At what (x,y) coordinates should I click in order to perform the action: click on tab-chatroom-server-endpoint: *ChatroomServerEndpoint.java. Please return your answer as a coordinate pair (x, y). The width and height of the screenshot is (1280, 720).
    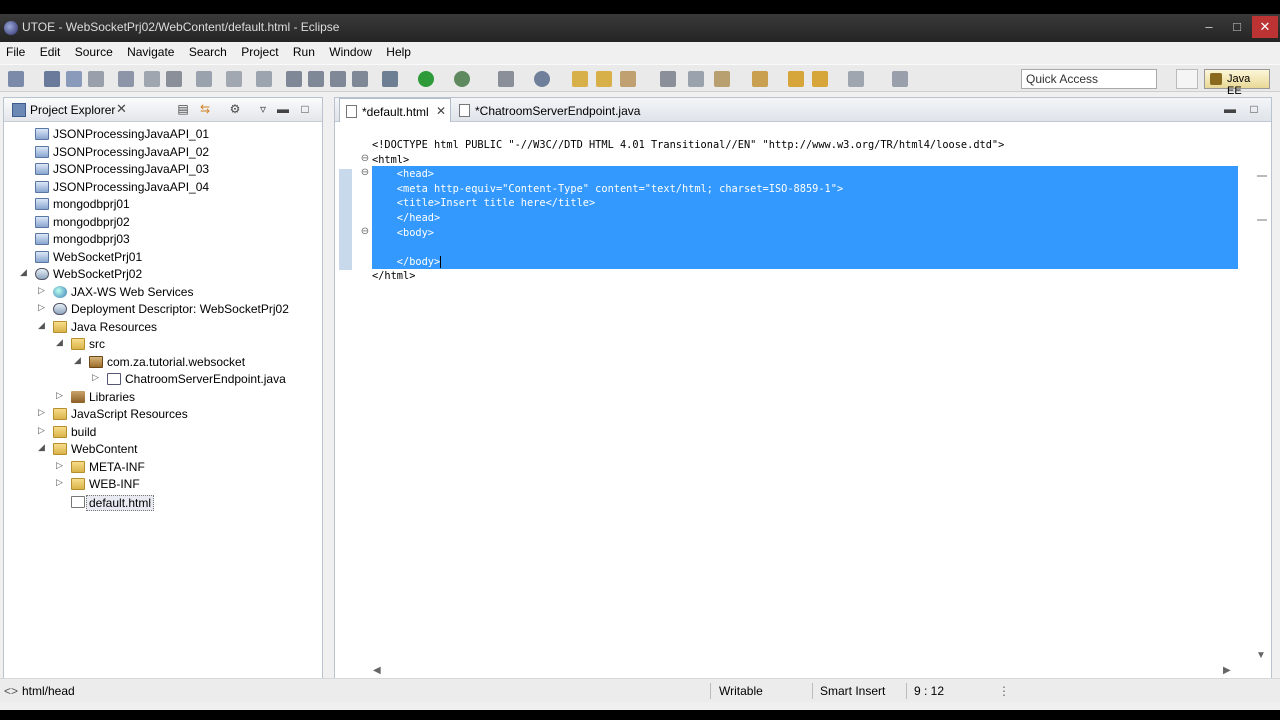
    Looking at the image, I should click on (546, 110).